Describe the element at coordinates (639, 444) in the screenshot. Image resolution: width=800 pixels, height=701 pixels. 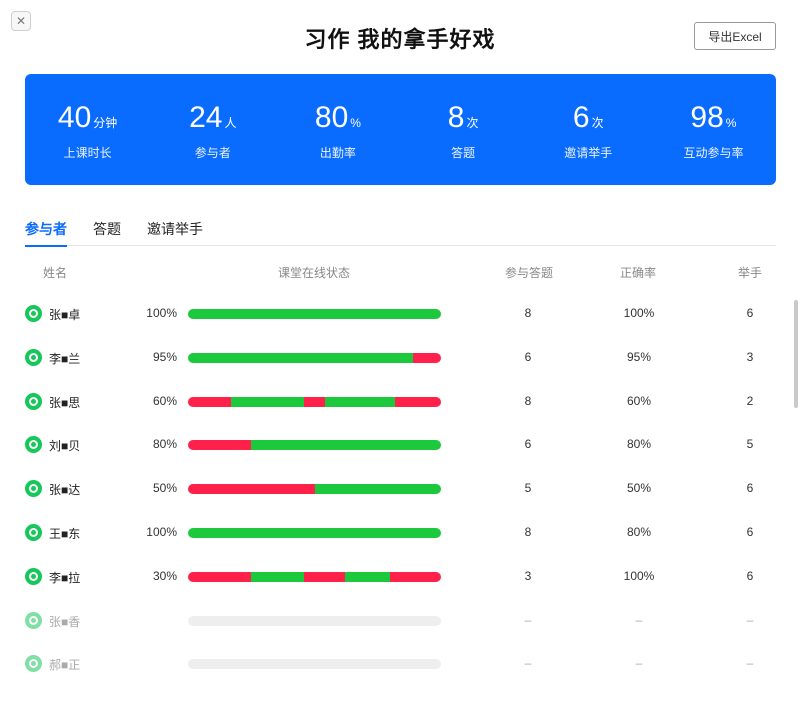
I see `accuracy-cell: 80%` at that location.